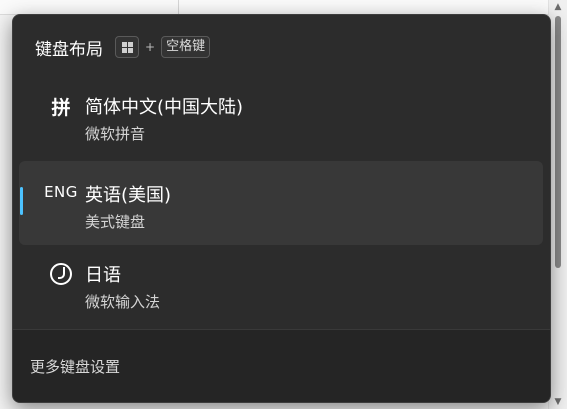 The width and height of the screenshot is (567, 409). Describe the element at coordinates (21, 201) in the screenshot. I see `selected-indicator` at that location.